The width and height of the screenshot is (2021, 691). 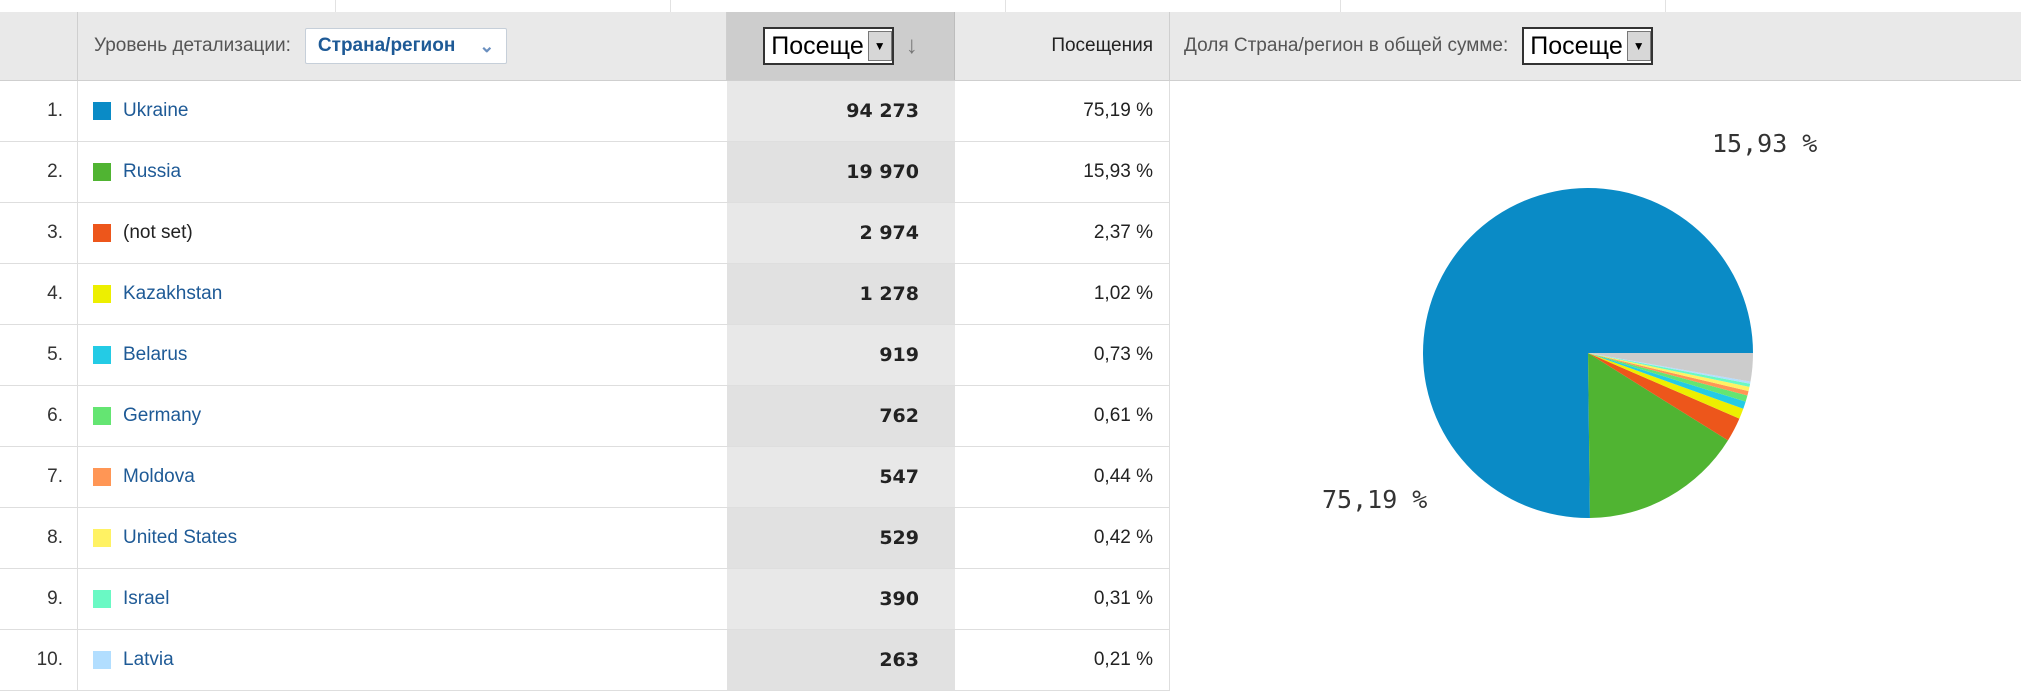 What do you see at coordinates (1588, 353) in the screenshot?
I see `pie-chart` at bounding box center [1588, 353].